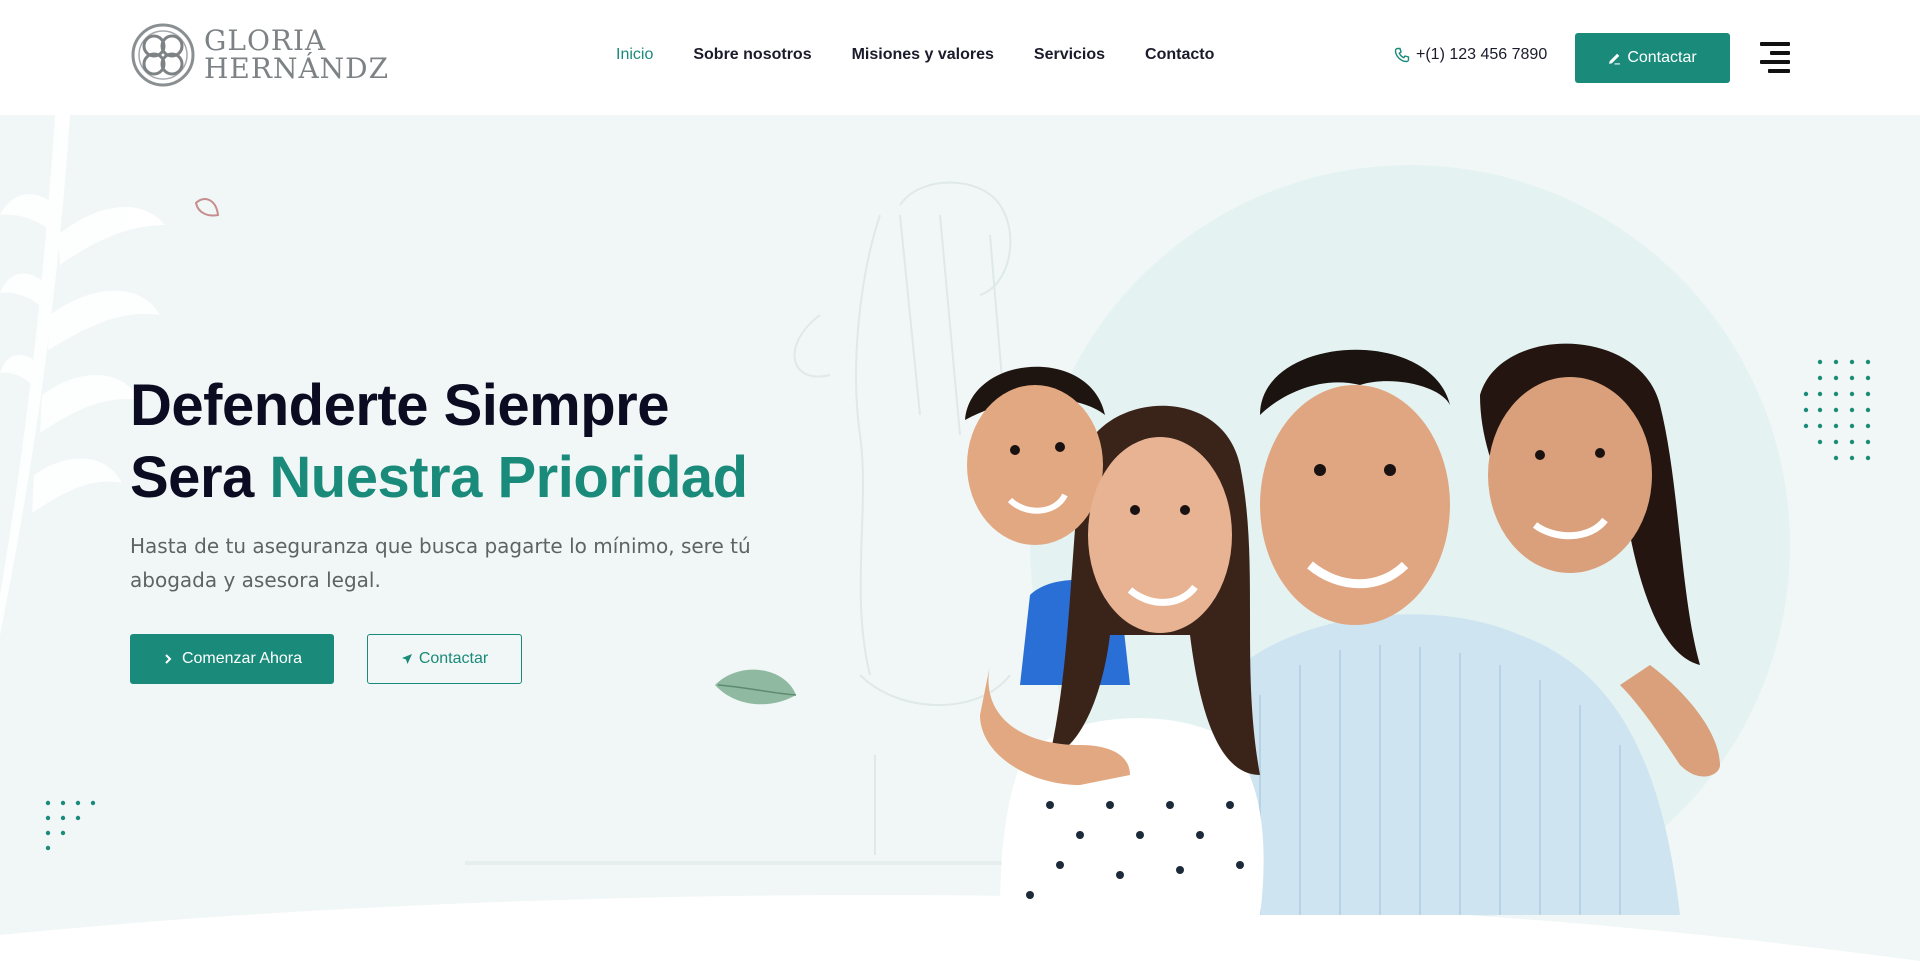  Describe the element at coordinates (399, 405) in the screenshot. I see `hero-title-line-1: Defenderte Siempre` at that location.